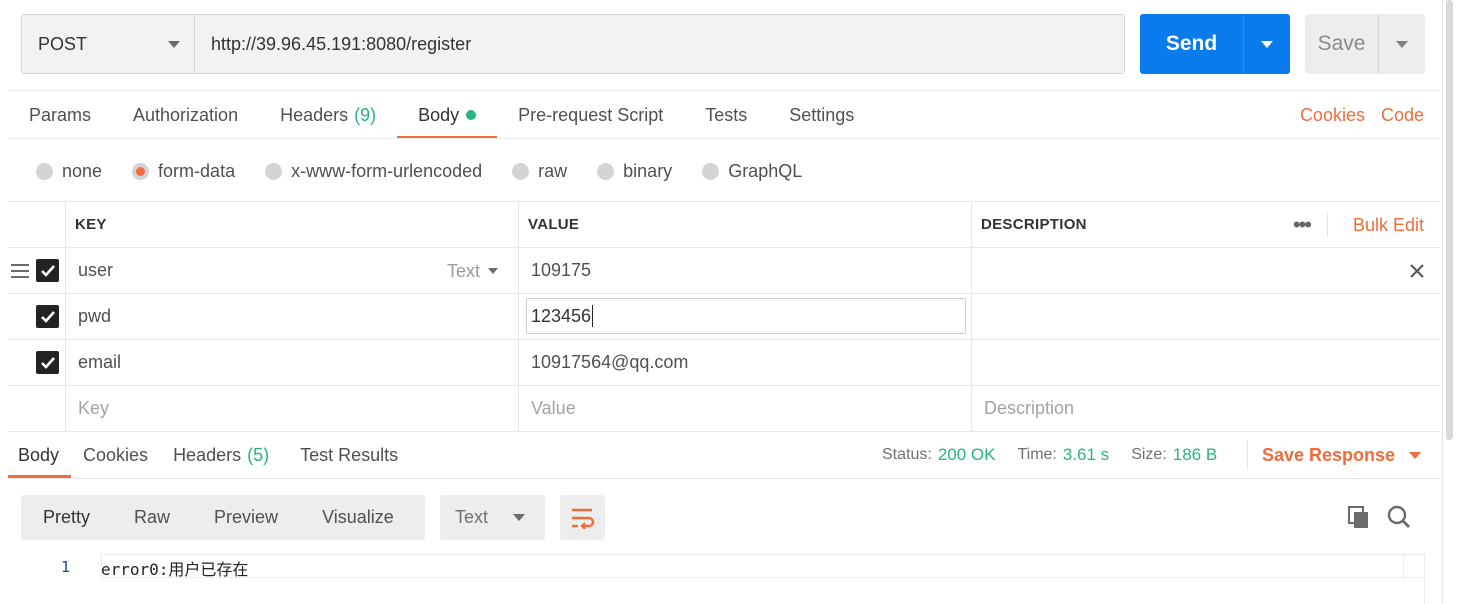  What do you see at coordinates (471, 115) in the screenshot?
I see `body-indicator-dot` at bounding box center [471, 115].